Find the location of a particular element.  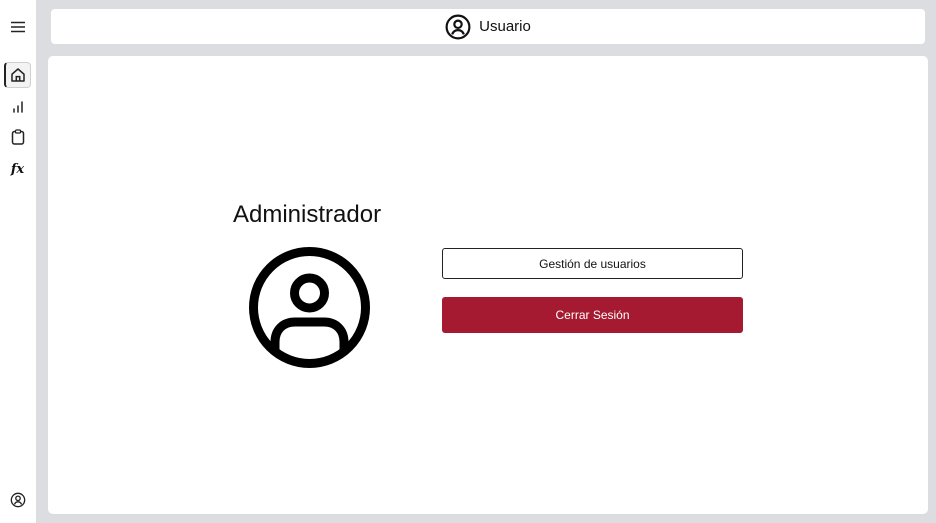

home-icon is located at coordinates (18, 75).